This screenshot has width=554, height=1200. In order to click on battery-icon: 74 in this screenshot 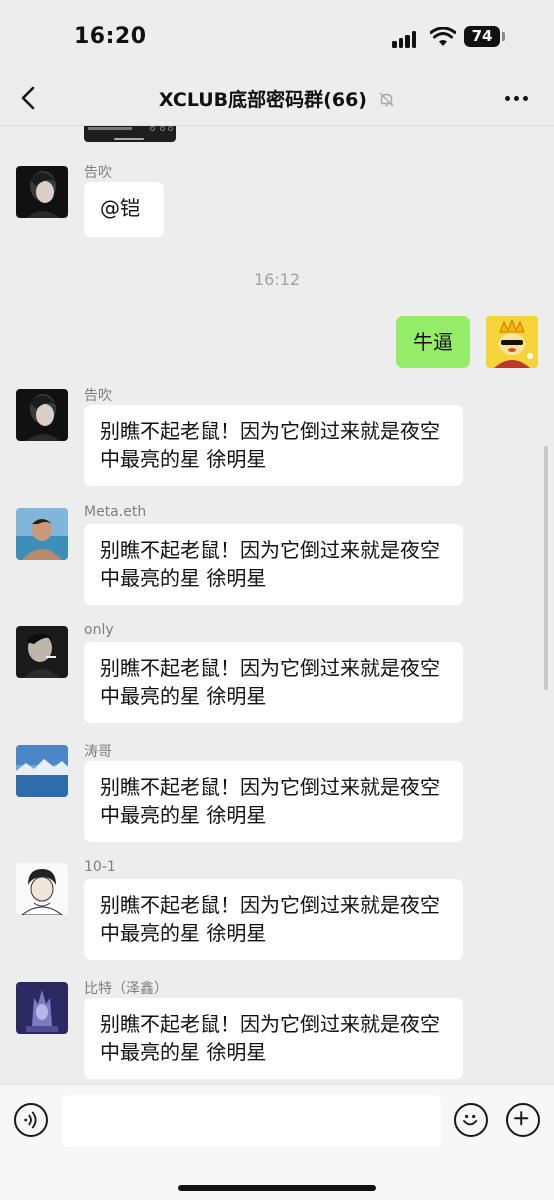, I will do `click(482, 36)`.